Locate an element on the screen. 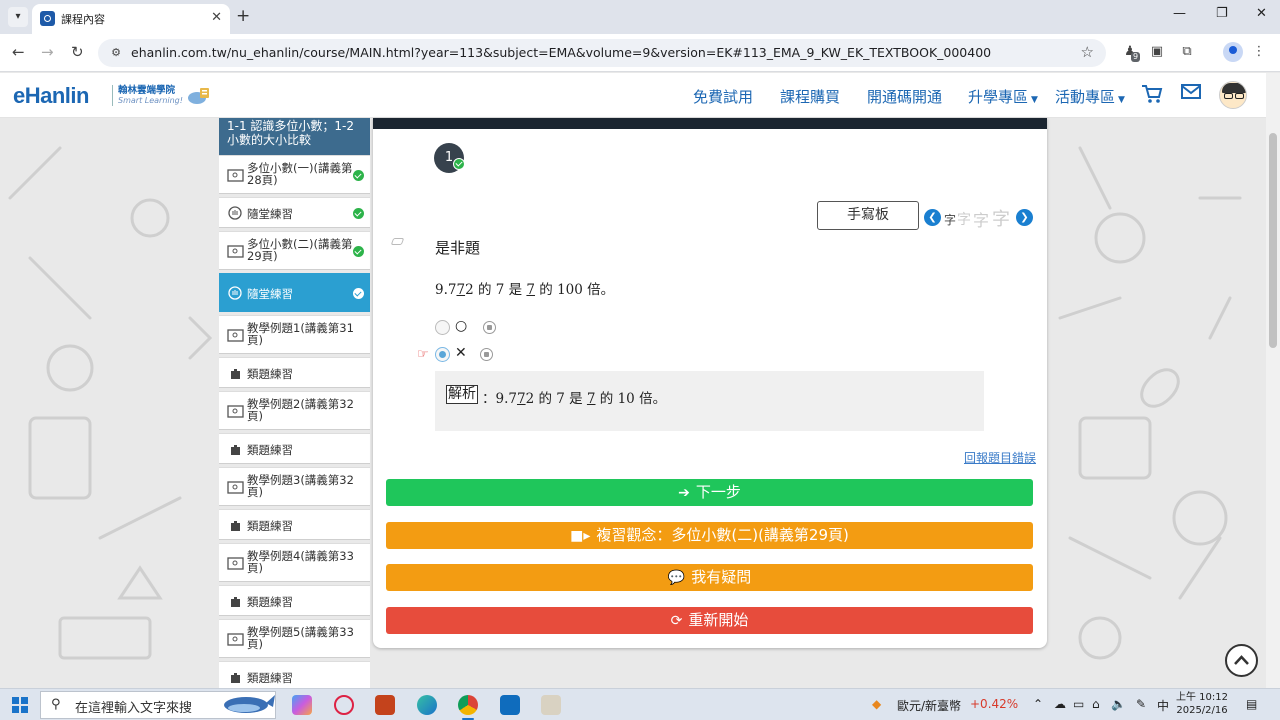 Image resolution: width=1280 pixels, height=720 pixels. search-icon: ⚲ is located at coordinates (56, 704).